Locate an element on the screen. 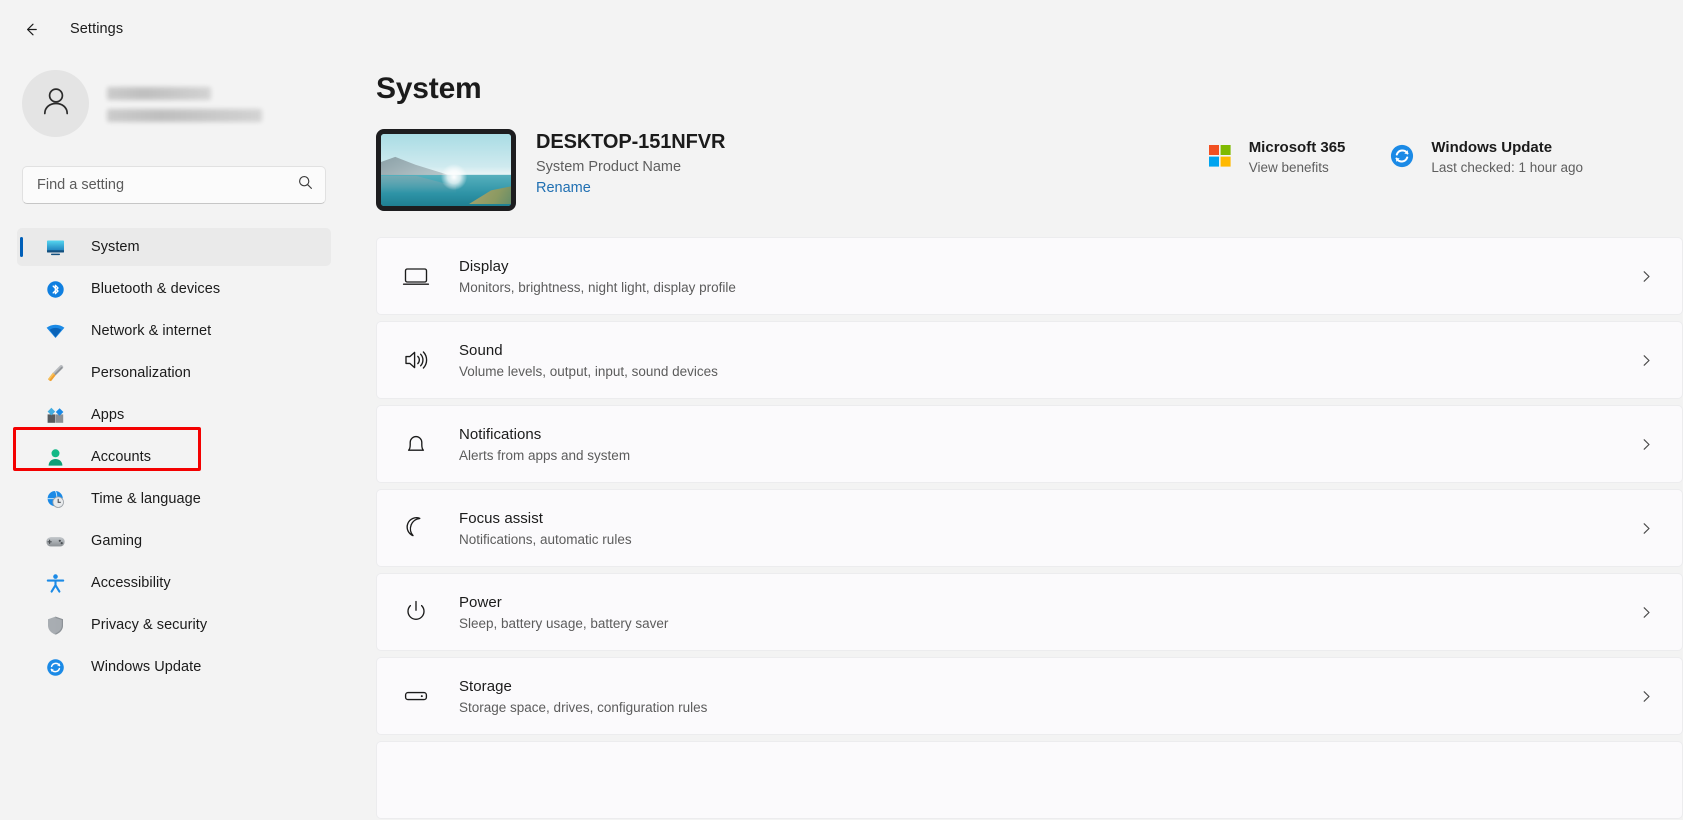 The height and width of the screenshot is (820, 1683). card-title: Display is located at coordinates (484, 266).